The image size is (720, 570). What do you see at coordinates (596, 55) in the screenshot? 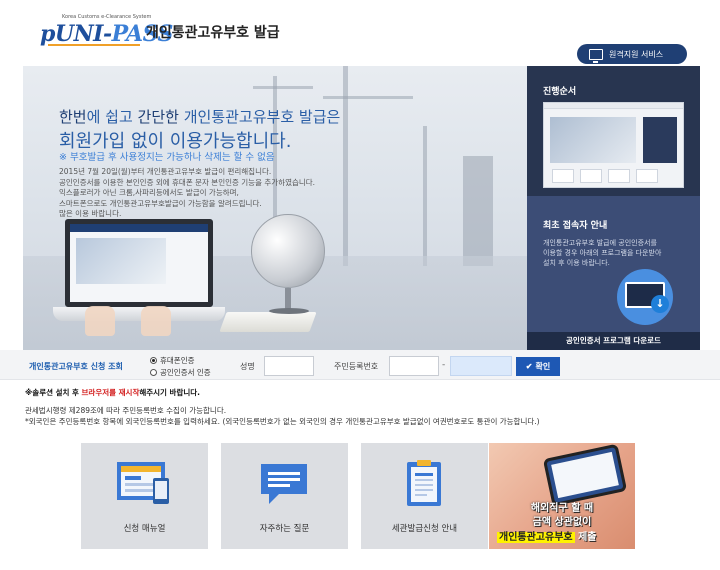
I see `monitor-icon` at bounding box center [596, 55].